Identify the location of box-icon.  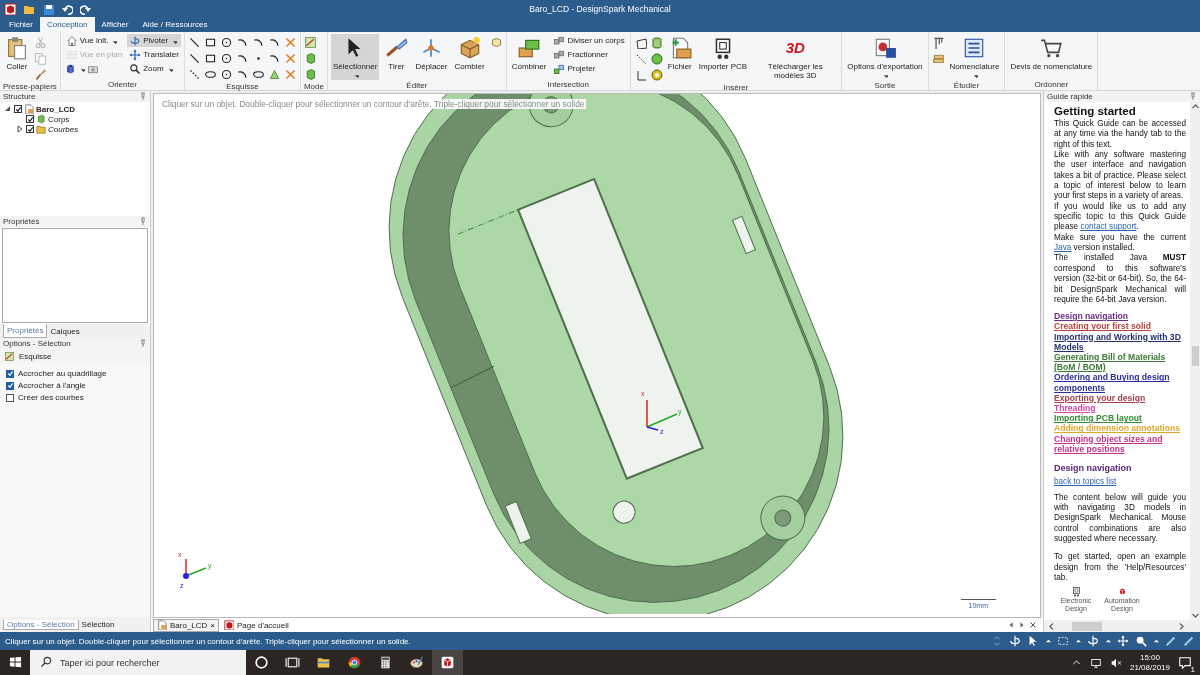
(496, 42).